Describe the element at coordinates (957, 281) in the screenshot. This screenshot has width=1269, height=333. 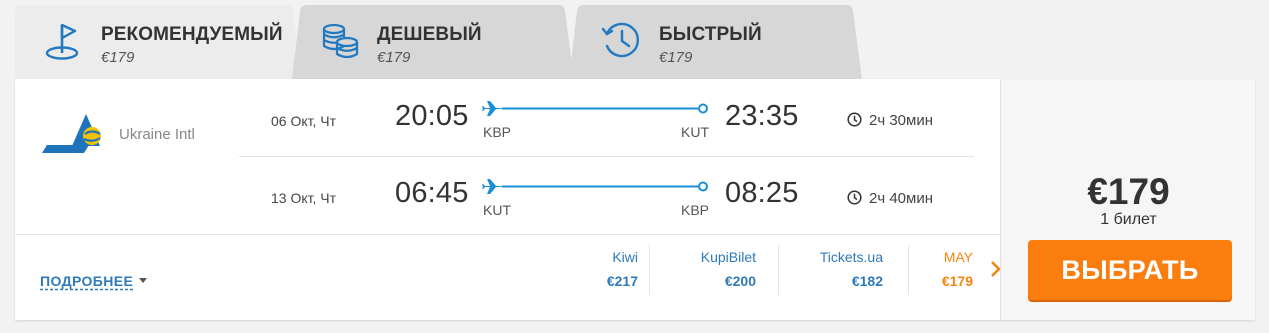
I see `agency-price: €179` at that location.